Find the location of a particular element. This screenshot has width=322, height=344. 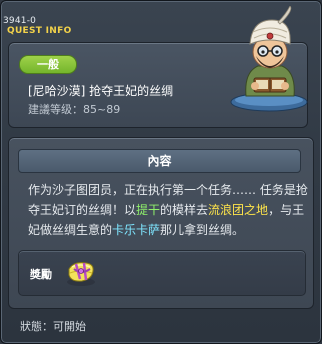

content-section-header: 內容 is located at coordinates (159, 161).